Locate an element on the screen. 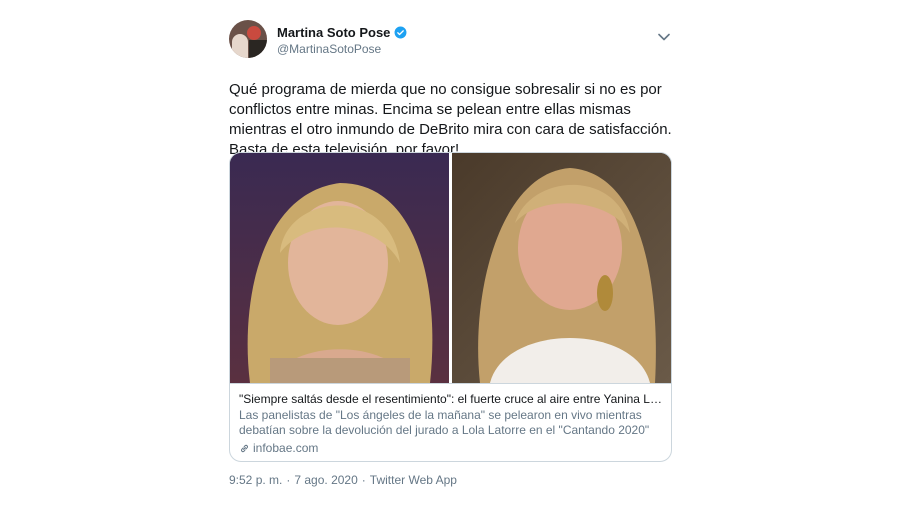 This screenshot has height=505, width=900. author-name: Martina Soto Pose is located at coordinates (333, 32).